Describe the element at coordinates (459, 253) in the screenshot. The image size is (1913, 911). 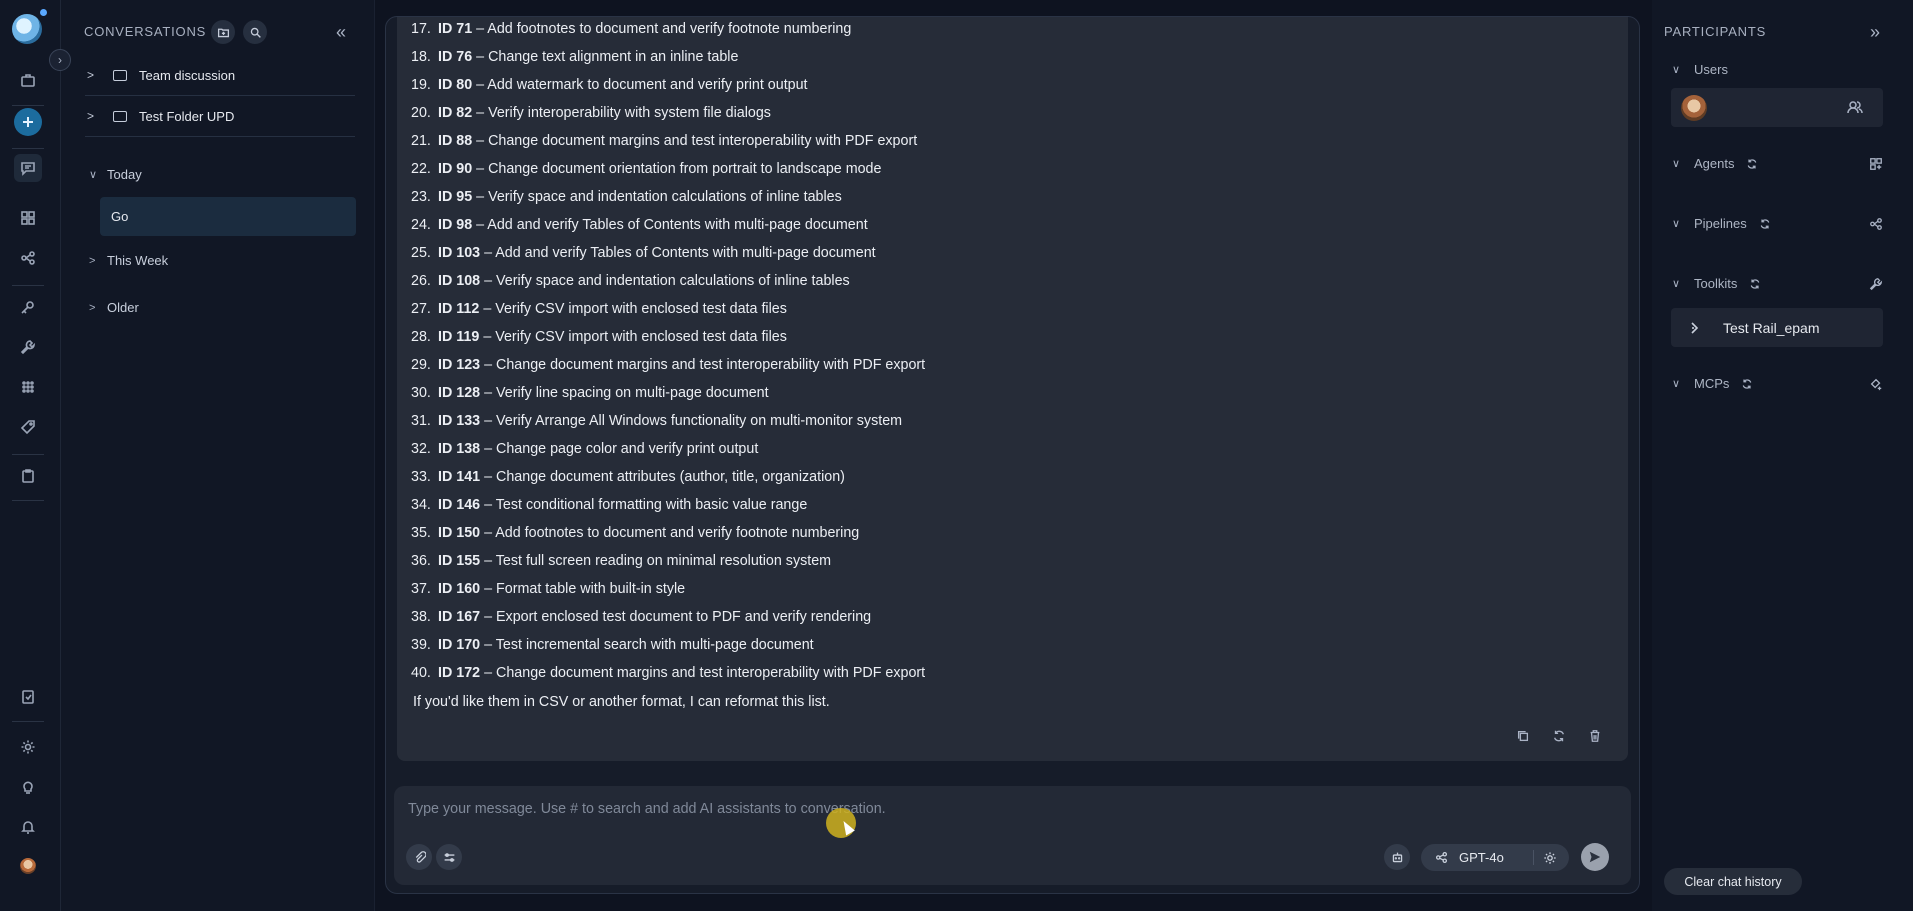
I see `test-id: ID 103` at that location.